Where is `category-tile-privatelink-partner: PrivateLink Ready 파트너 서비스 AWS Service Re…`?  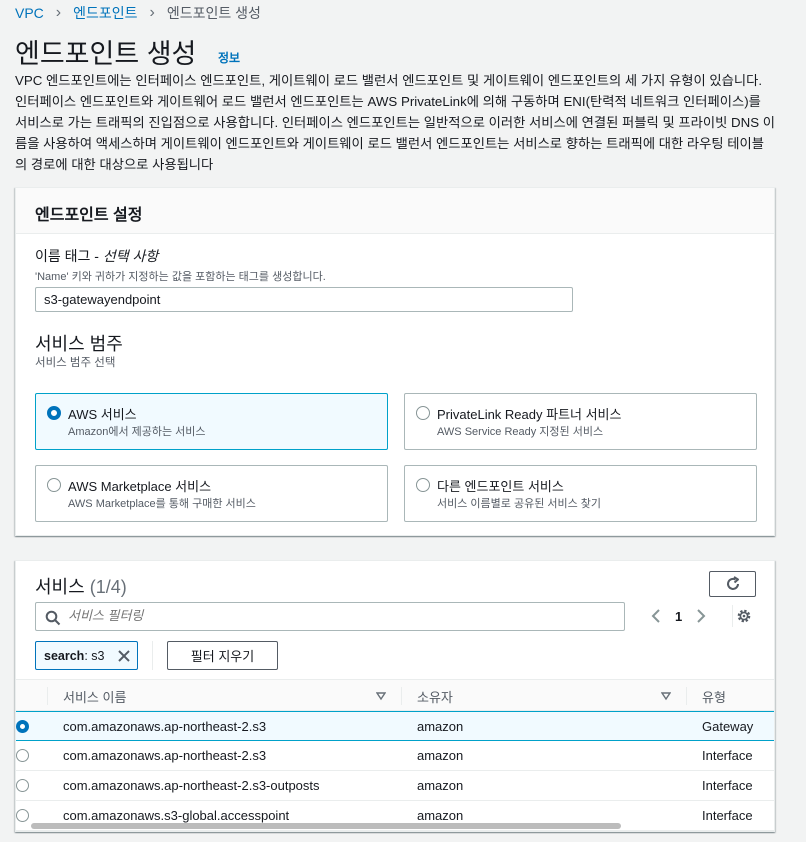
category-tile-privatelink-partner: PrivateLink Ready 파트너 서비스 AWS Service Re… is located at coordinates (580, 421).